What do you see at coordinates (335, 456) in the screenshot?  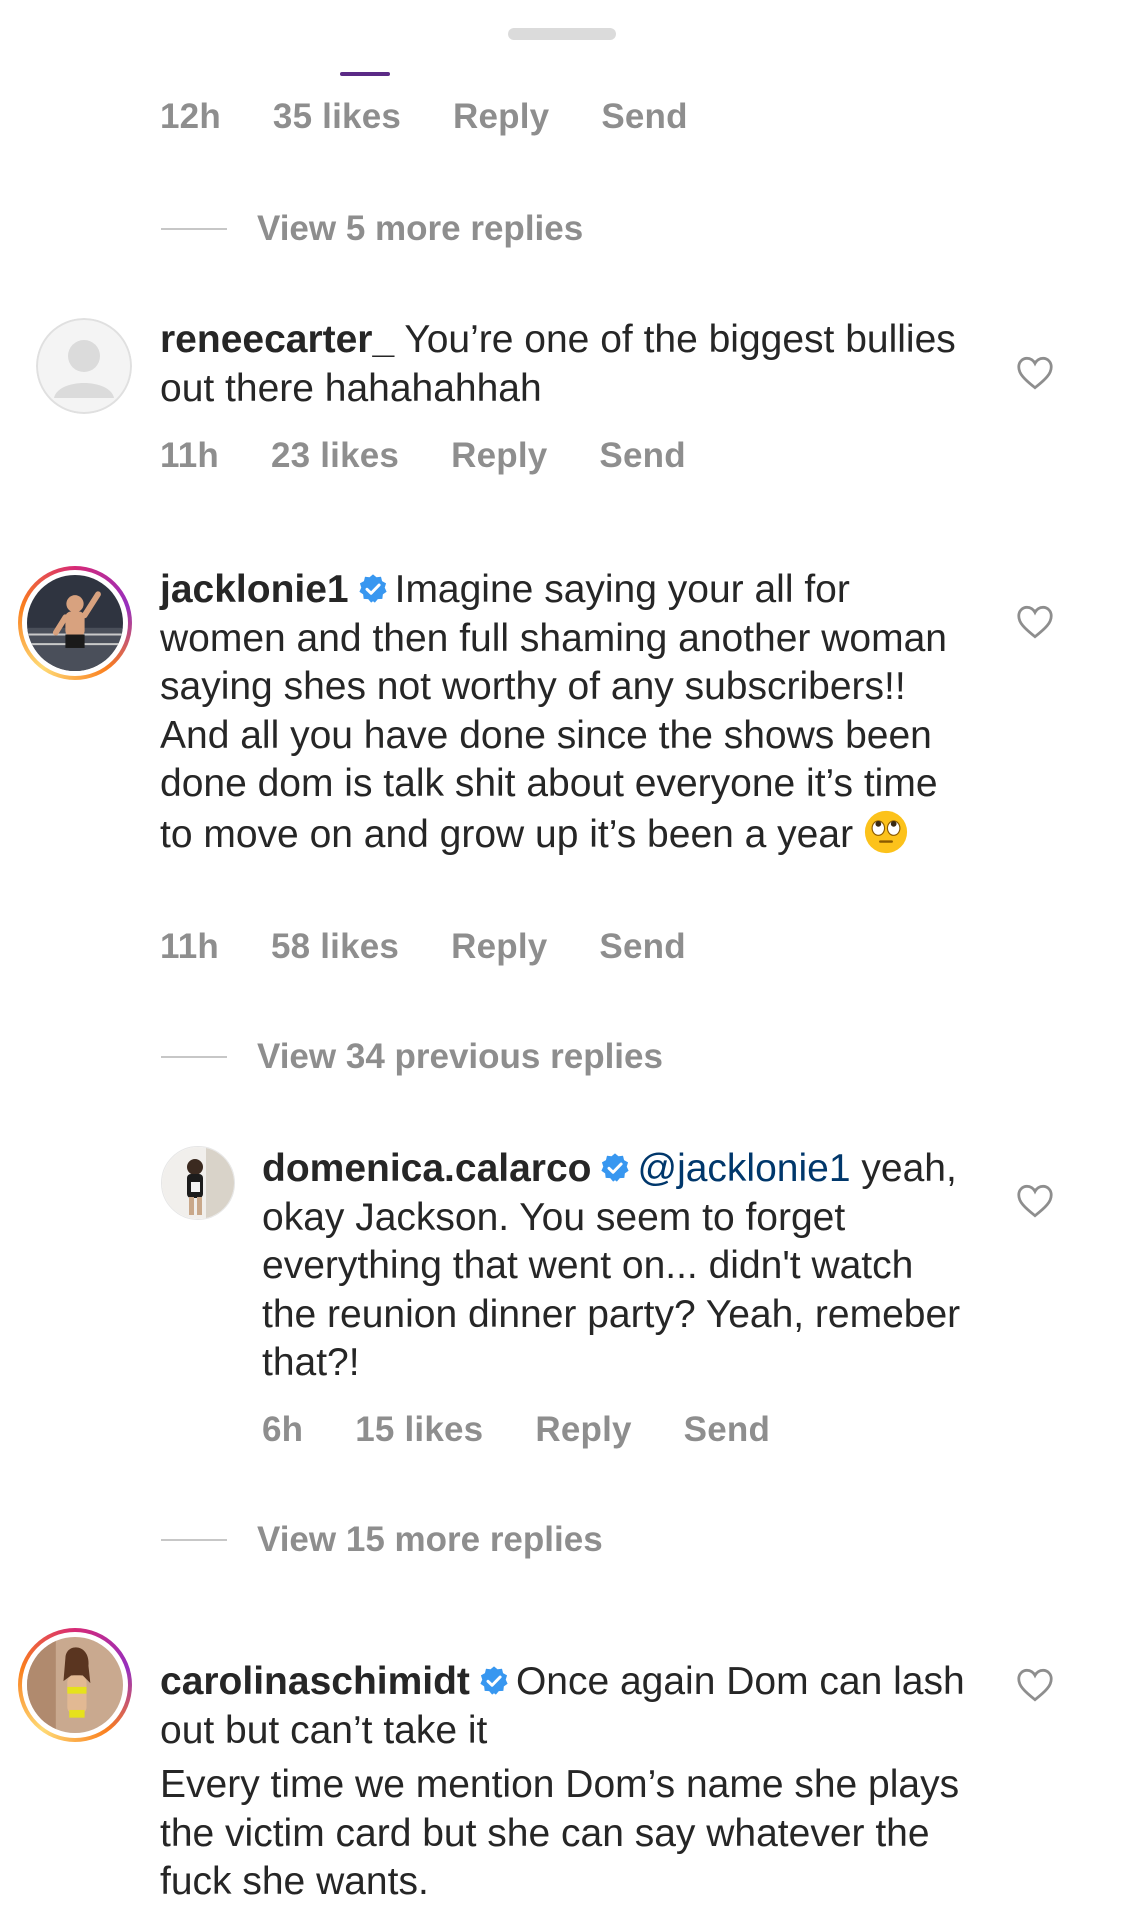 I see `comment-likes: 23 likes` at bounding box center [335, 456].